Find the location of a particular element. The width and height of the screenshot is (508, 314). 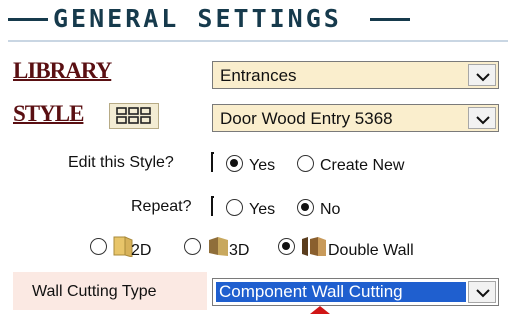

grid-icon is located at coordinates (133, 115).